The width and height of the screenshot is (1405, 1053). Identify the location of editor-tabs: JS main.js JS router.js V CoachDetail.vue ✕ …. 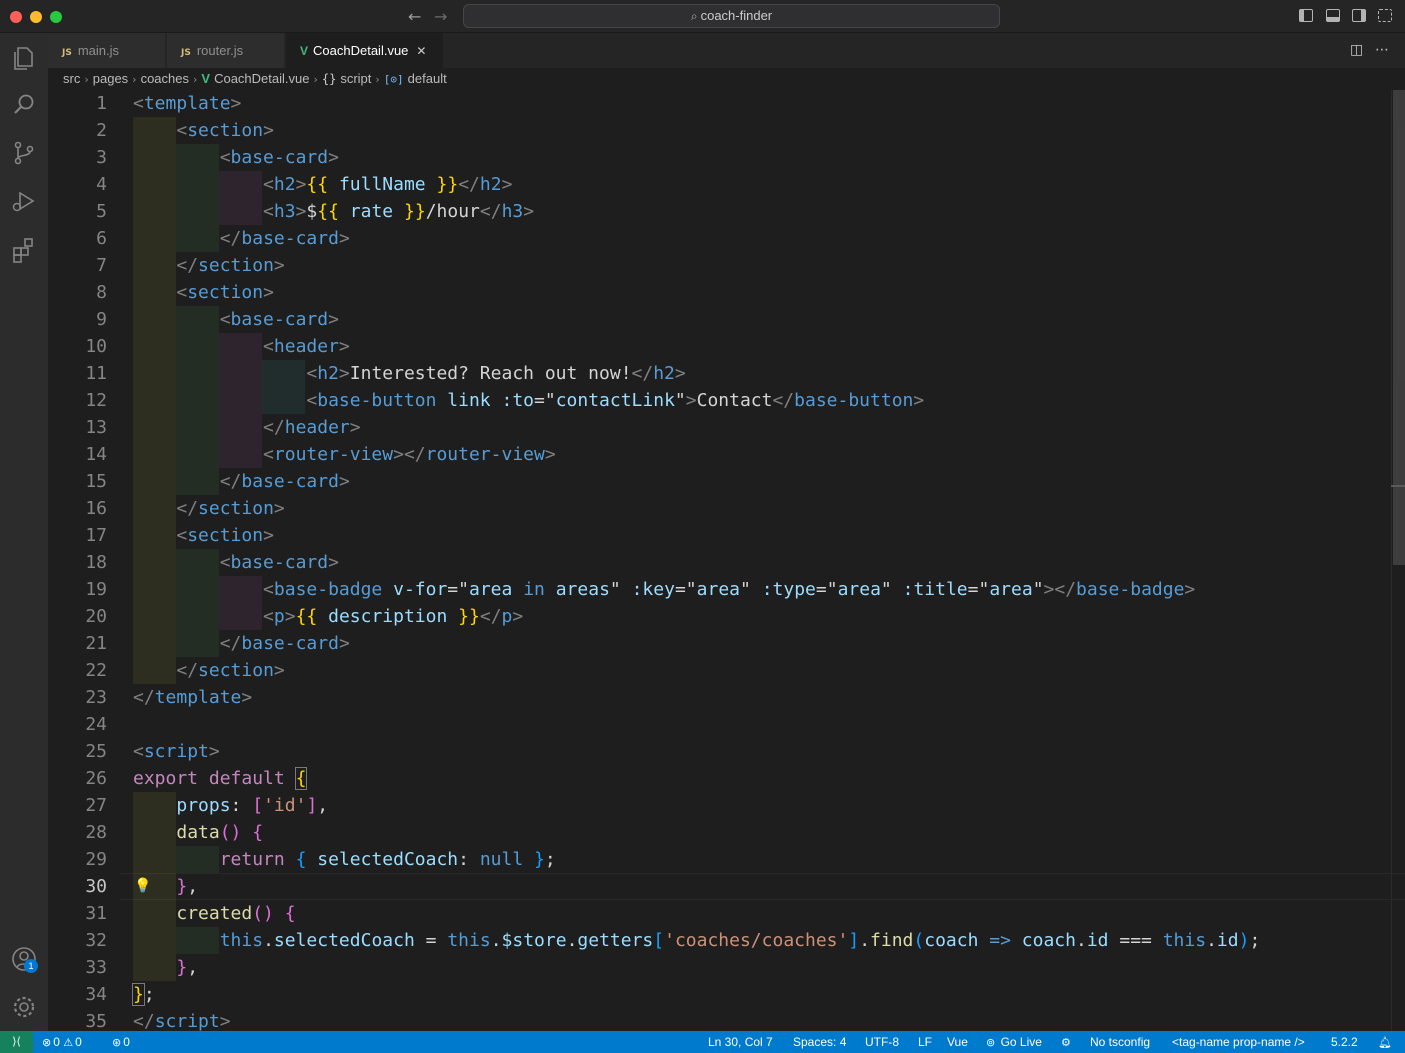
(726, 50).